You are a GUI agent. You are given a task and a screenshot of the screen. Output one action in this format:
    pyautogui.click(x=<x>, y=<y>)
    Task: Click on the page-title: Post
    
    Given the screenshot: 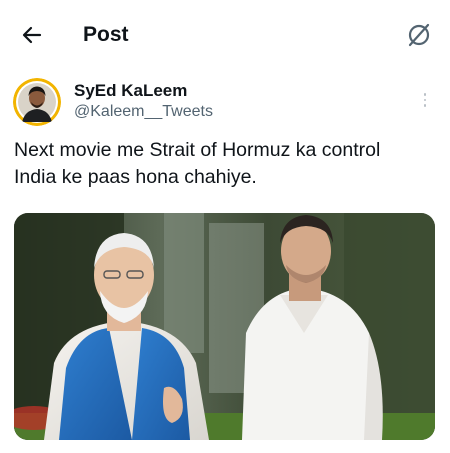 What is the action you would take?
    pyautogui.click(x=106, y=34)
    